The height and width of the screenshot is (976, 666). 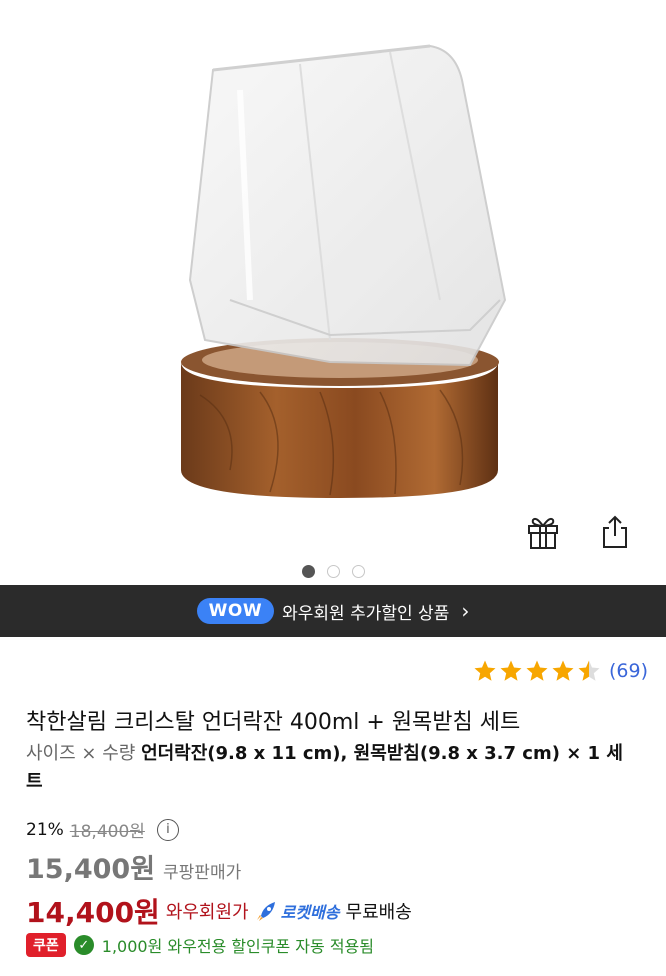 I want to click on wow-price: 14,400원, so click(x=93, y=912).